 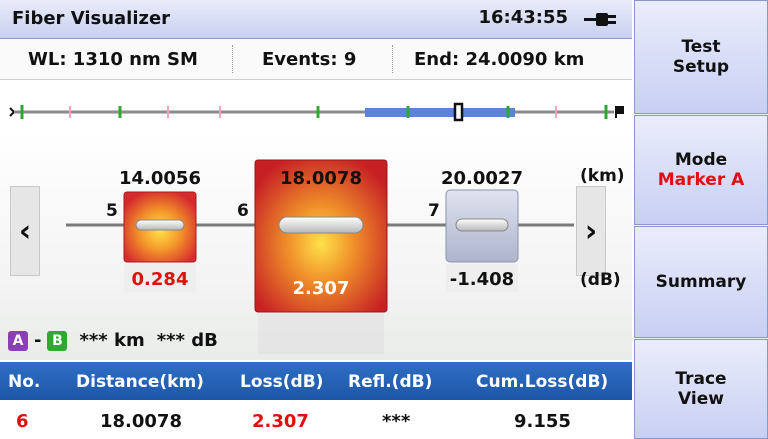 What do you see at coordinates (316, 19) in the screenshot?
I see `title-bar: Fiber Visualizer 16:43:55` at bounding box center [316, 19].